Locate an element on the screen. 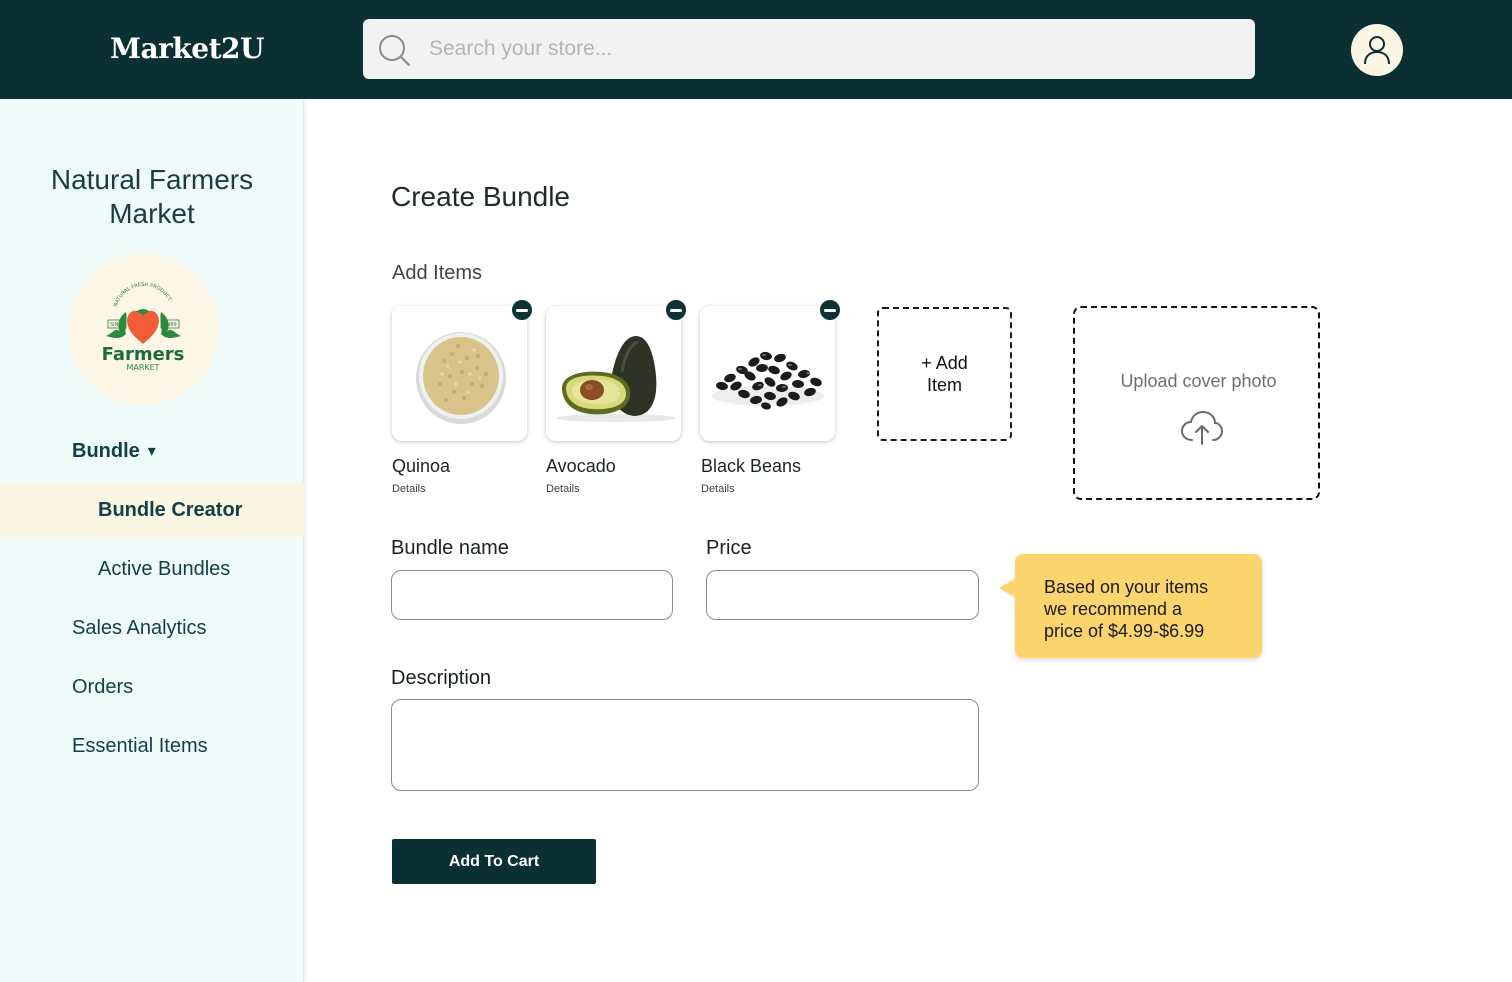 The width and height of the screenshot is (1512, 982). avocado-image is located at coordinates (613, 373).